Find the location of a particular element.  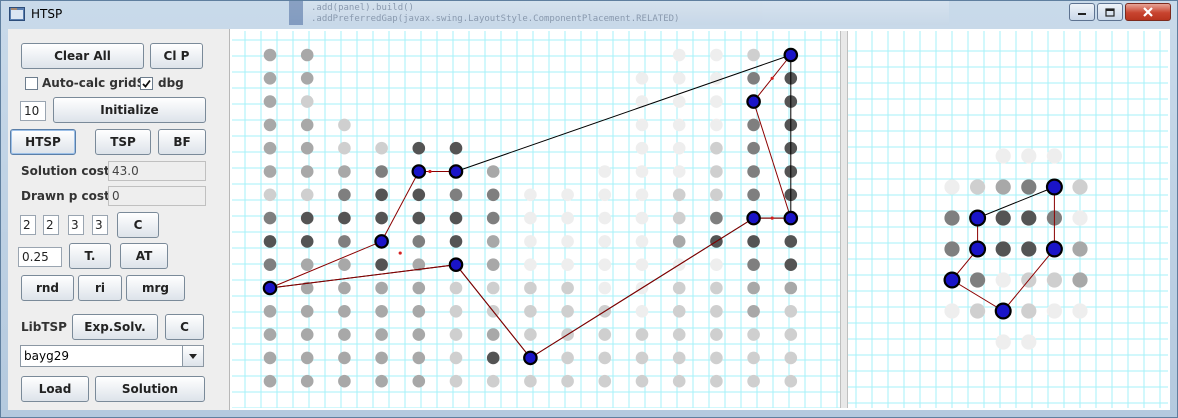

param-field-3: 3 is located at coordinates (76, 225).